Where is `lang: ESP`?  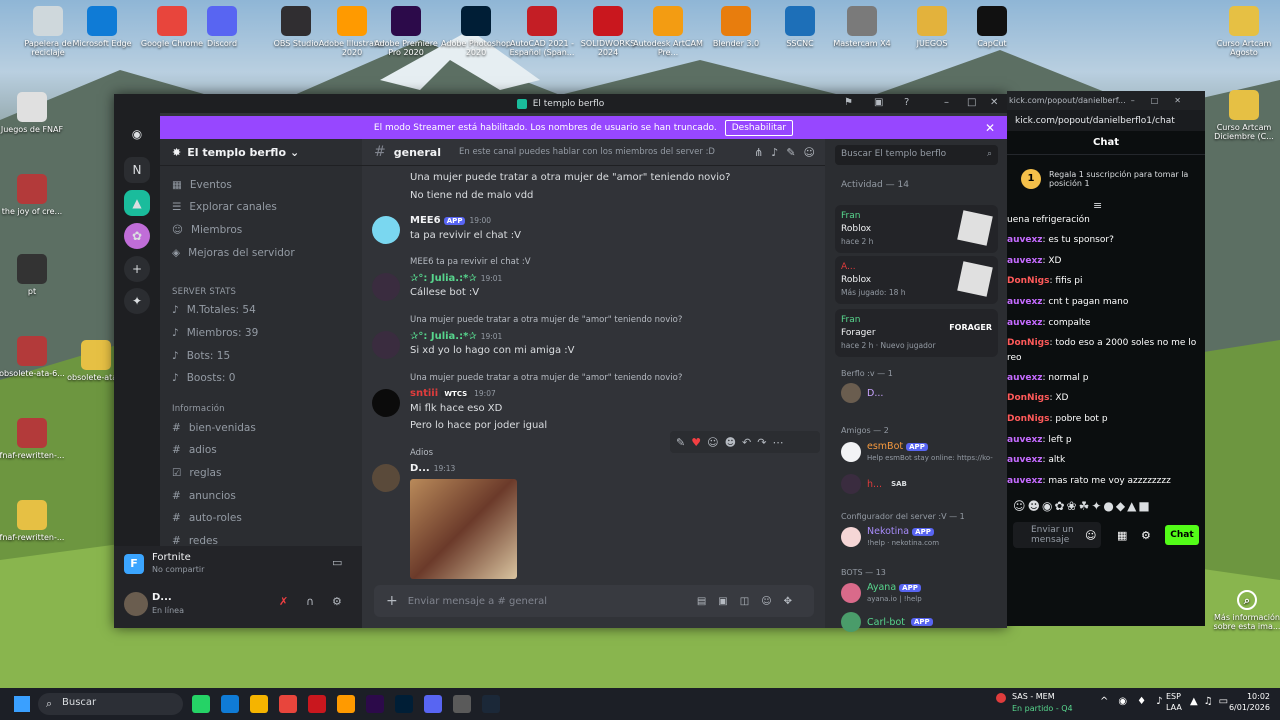
lang: ESP is located at coordinates (1173, 696).